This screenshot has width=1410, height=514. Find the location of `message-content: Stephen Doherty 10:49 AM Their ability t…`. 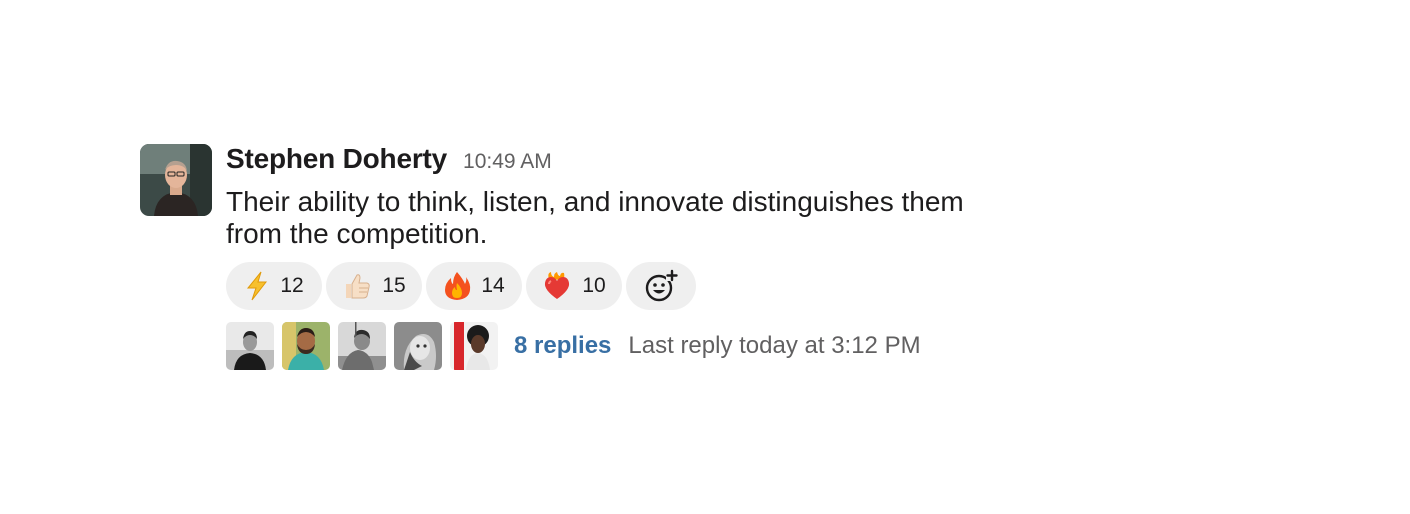

message-content: Stephen Doherty 10:49 AM Their ability t… is located at coordinates (626, 196).